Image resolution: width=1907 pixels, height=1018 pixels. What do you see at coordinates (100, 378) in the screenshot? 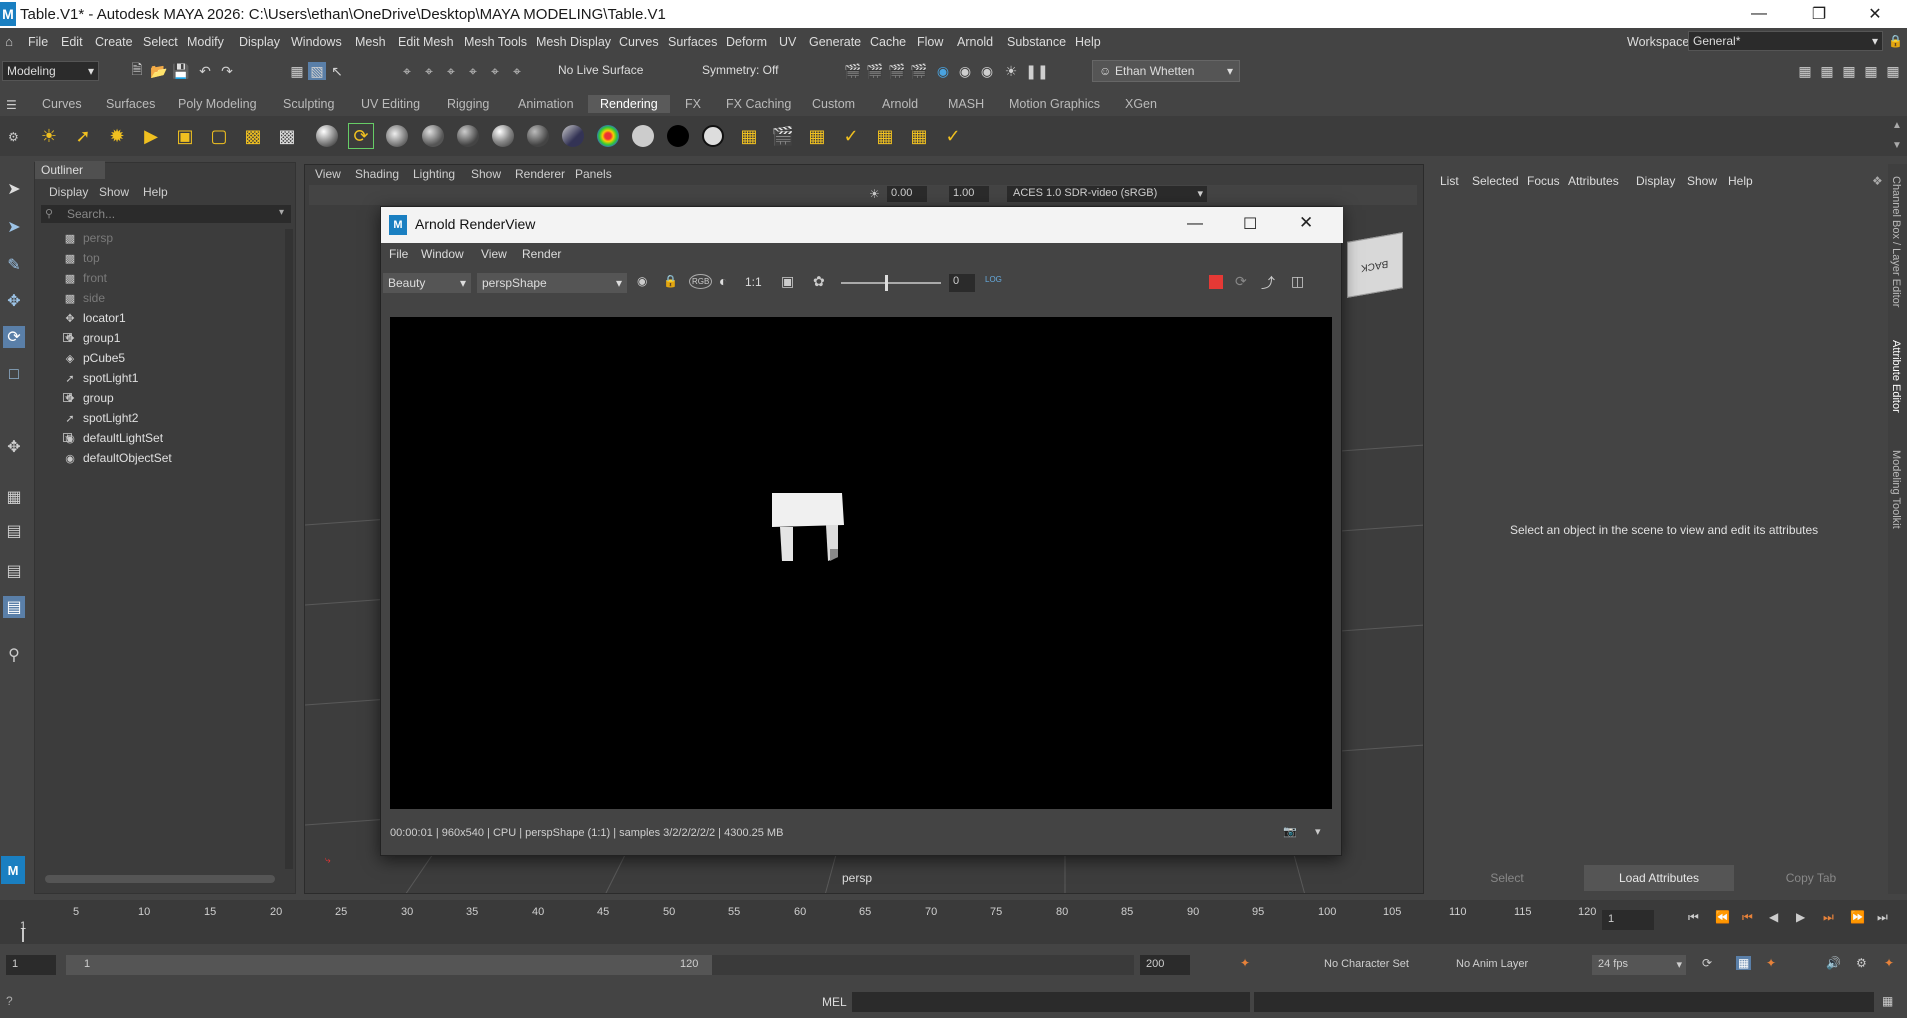
I see `outliner-item-spotlight1: ➚ spotLight1` at bounding box center [100, 378].